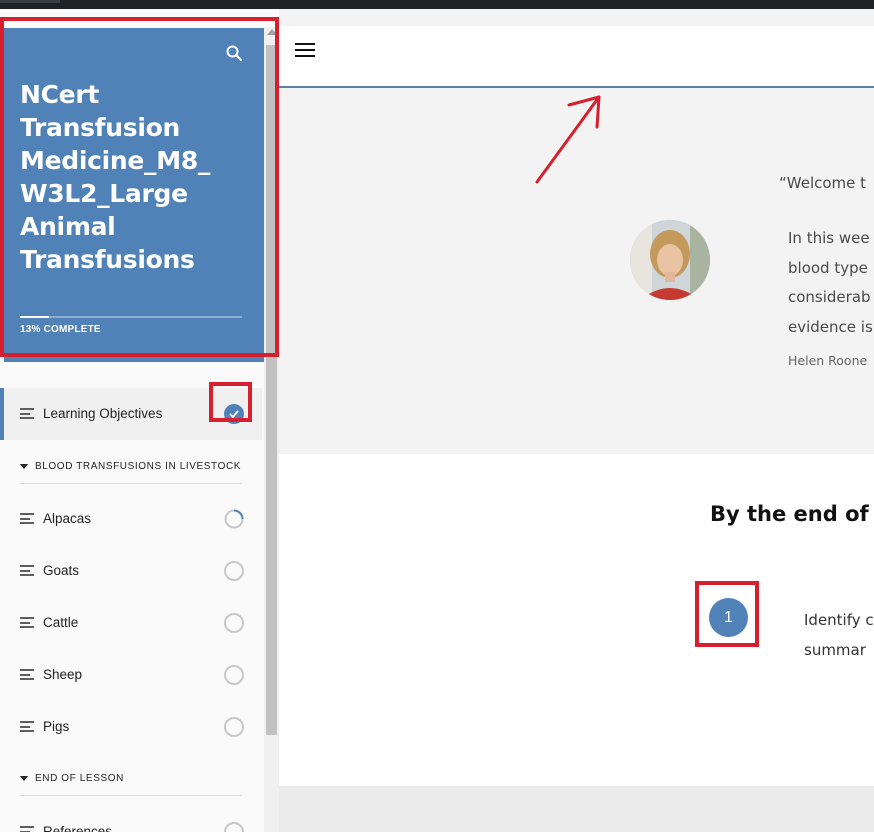 This screenshot has width=874, height=832. I want to click on browser-tab, so click(30, 1).